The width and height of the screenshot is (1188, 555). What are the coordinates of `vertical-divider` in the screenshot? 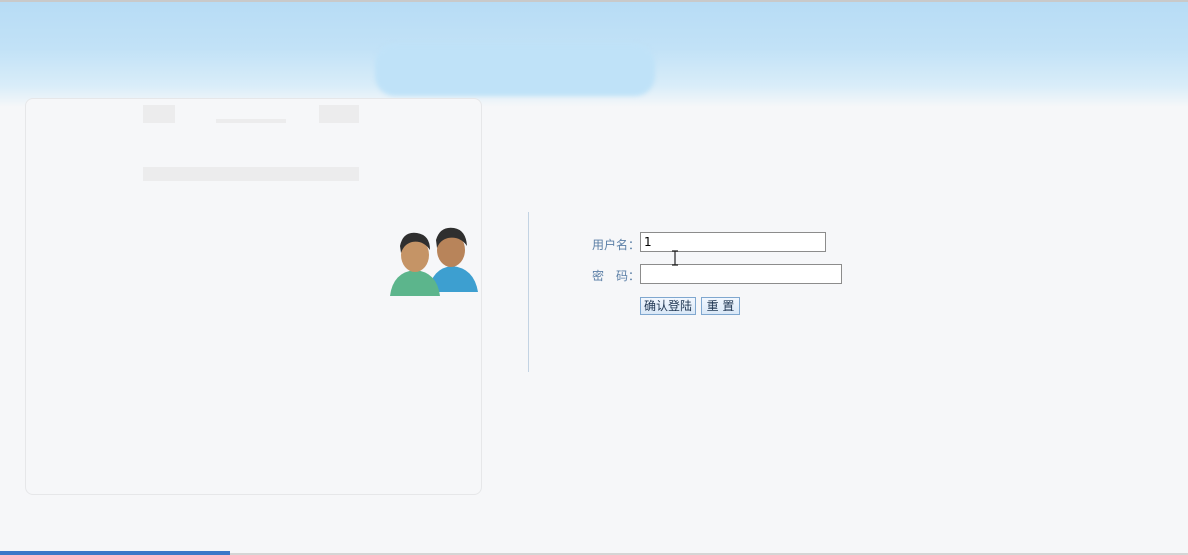 It's located at (528, 292).